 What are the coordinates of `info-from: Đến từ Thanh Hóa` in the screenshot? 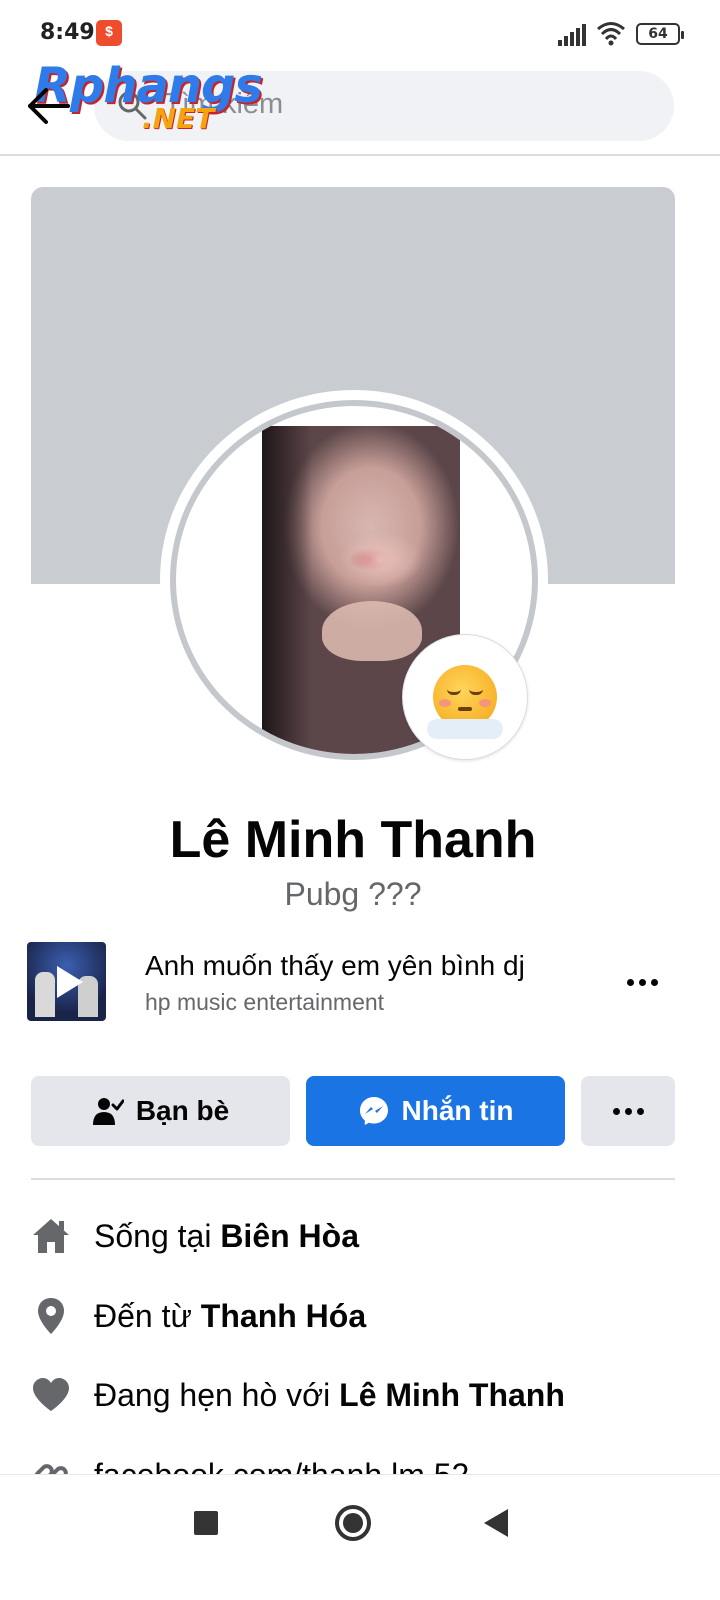 It's located at (361, 1316).